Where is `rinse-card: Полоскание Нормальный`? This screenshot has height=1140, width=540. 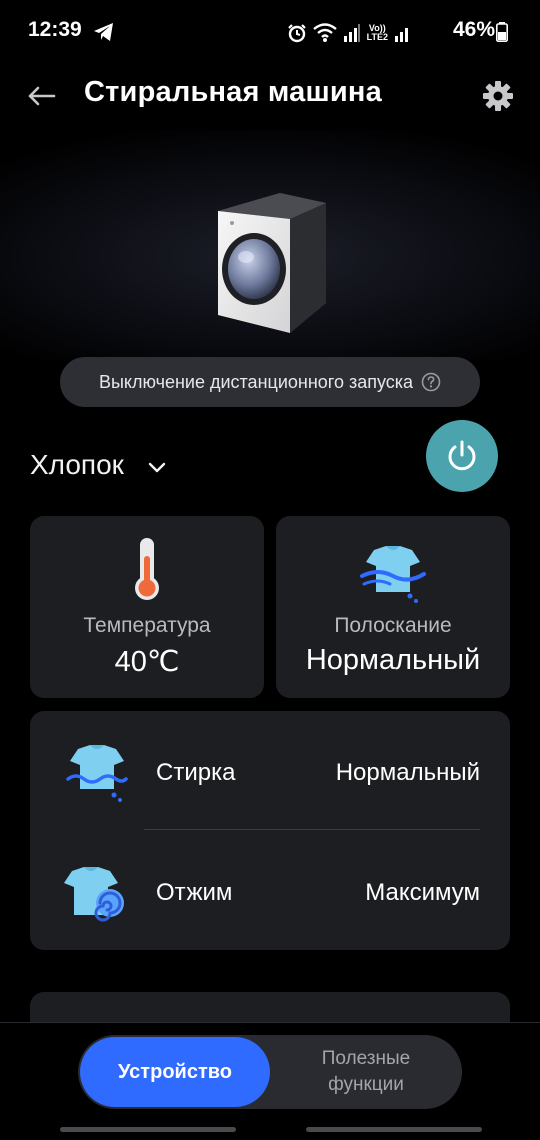 rinse-card: Полоскание Нормальный is located at coordinates (393, 607).